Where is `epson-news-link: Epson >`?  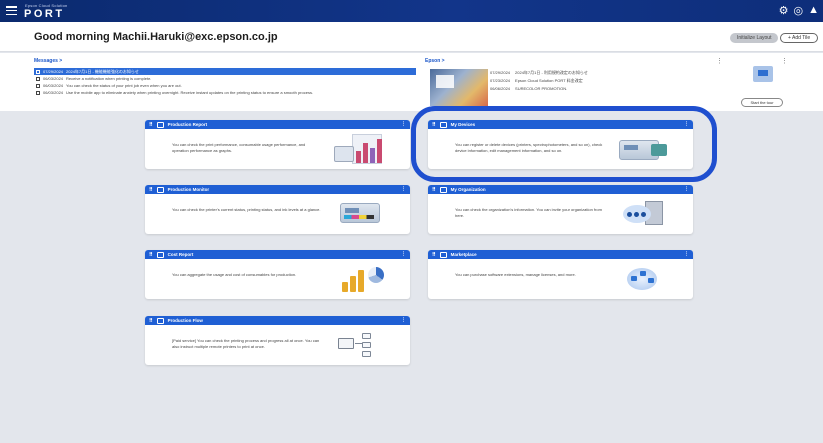 epson-news-link: Epson > is located at coordinates (435, 61).